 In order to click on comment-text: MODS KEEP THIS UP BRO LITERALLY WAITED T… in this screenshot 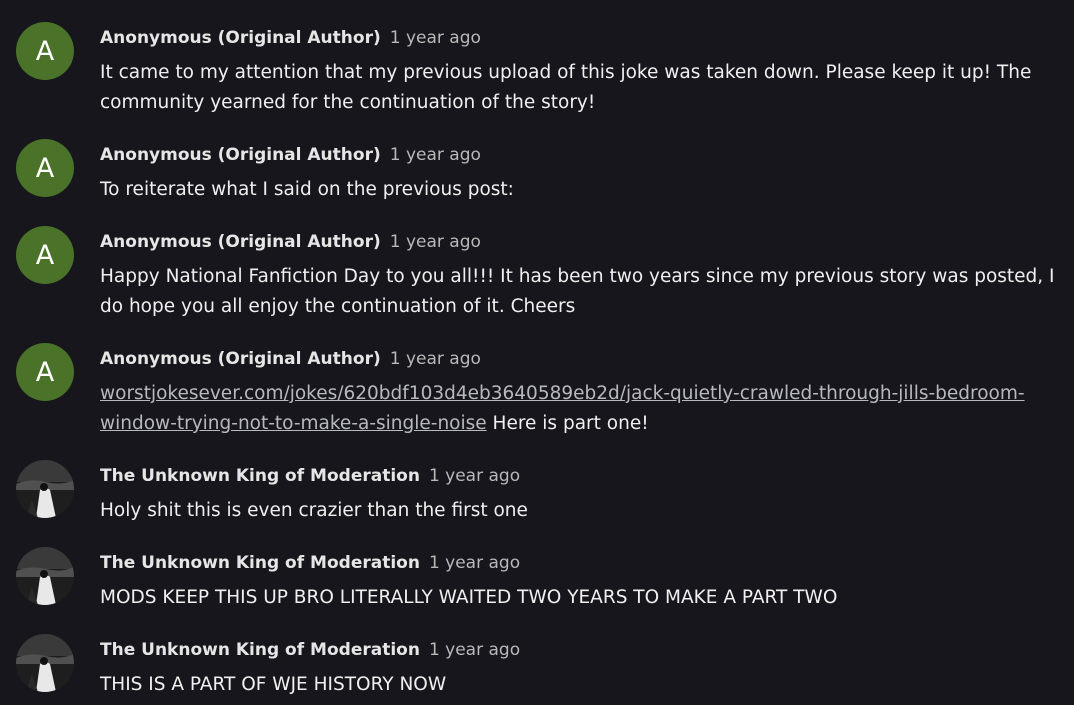, I will do `click(469, 597)`.